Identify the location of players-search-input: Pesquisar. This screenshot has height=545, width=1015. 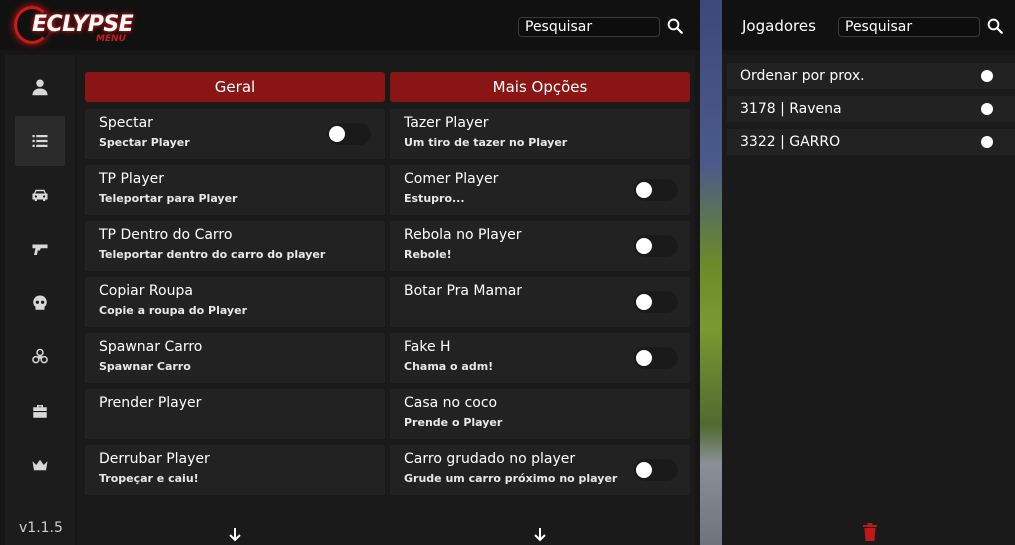
(909, 27).